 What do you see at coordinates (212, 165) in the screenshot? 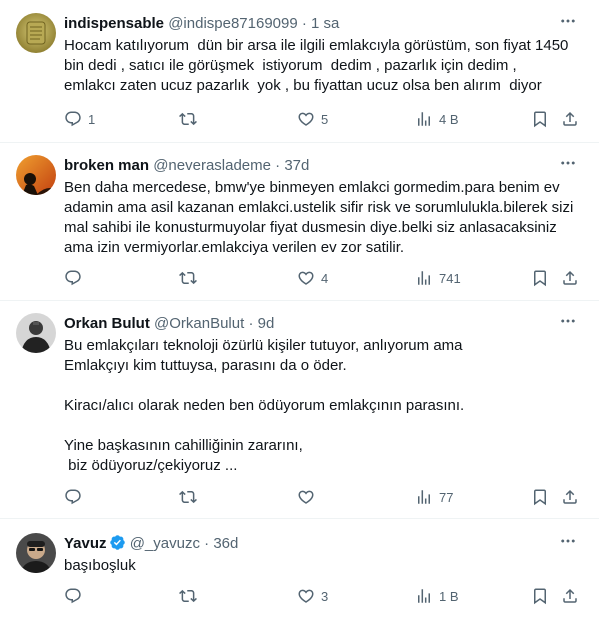
I see `user-handle: @neveraslademe` at bounding box center [212, 165].